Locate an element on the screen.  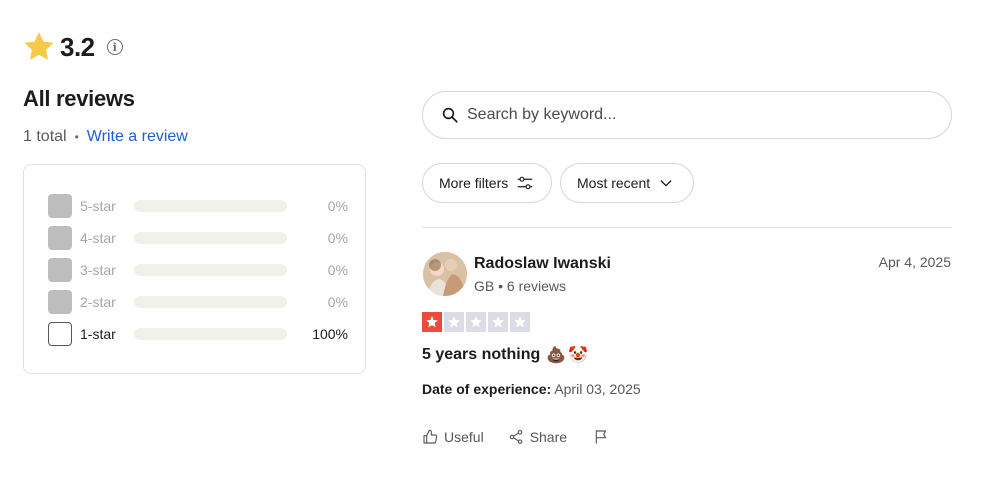
rating-header: 3.2 i is located at coordinates (72, 47).